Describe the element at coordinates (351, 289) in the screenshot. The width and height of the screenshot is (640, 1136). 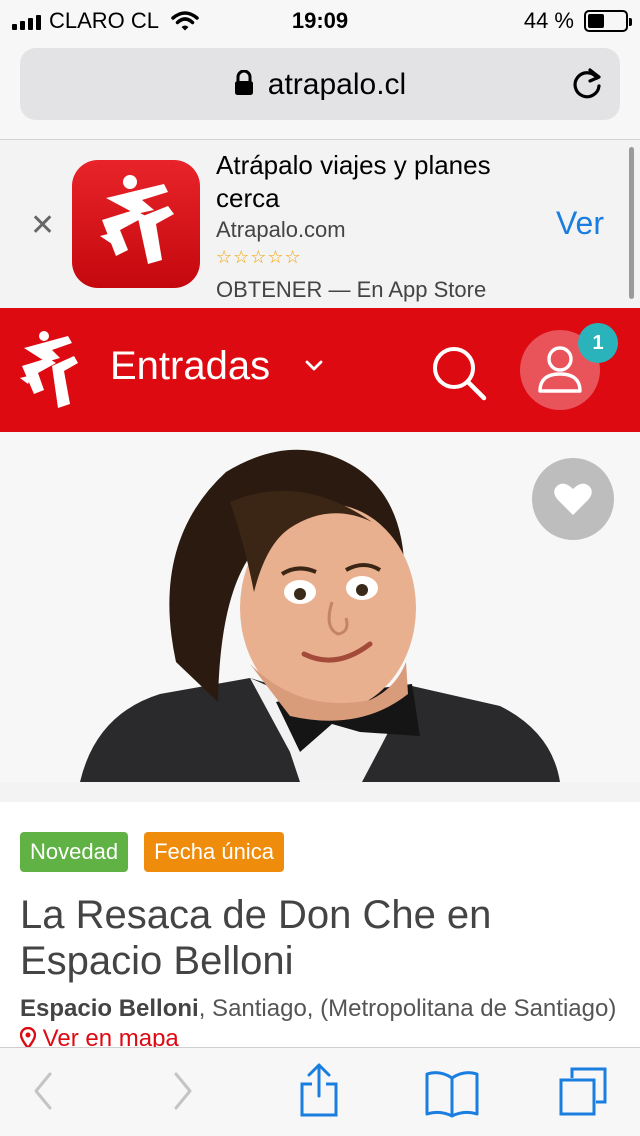
I see `app-store-text: OBTENER — En App Store` at that location.